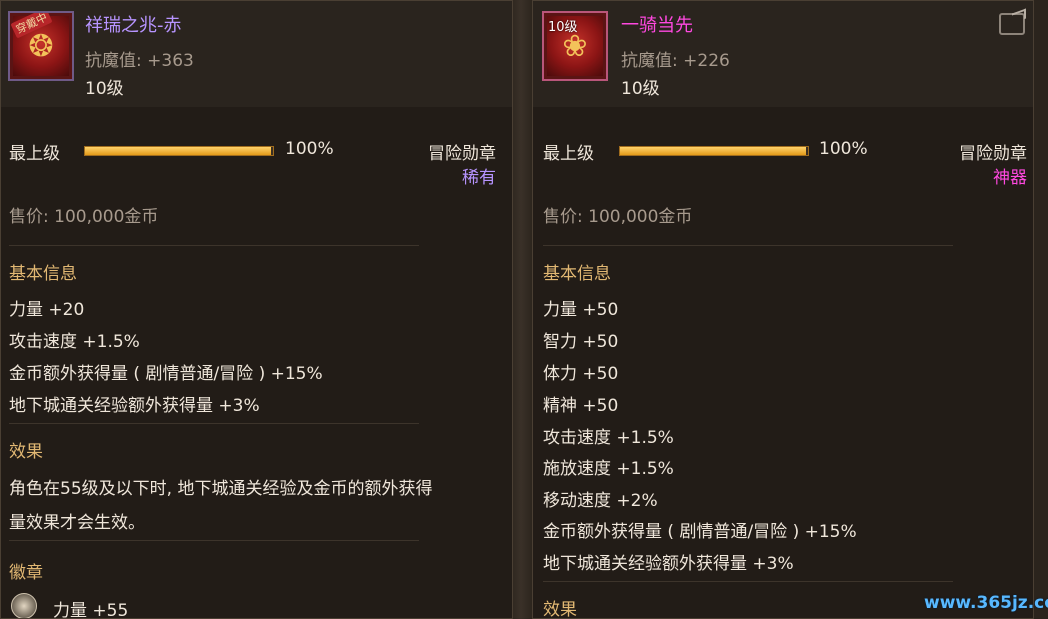  Describe the element at coordinates (24, 605) in the screenshot. I see `emblem-icon` at that location.